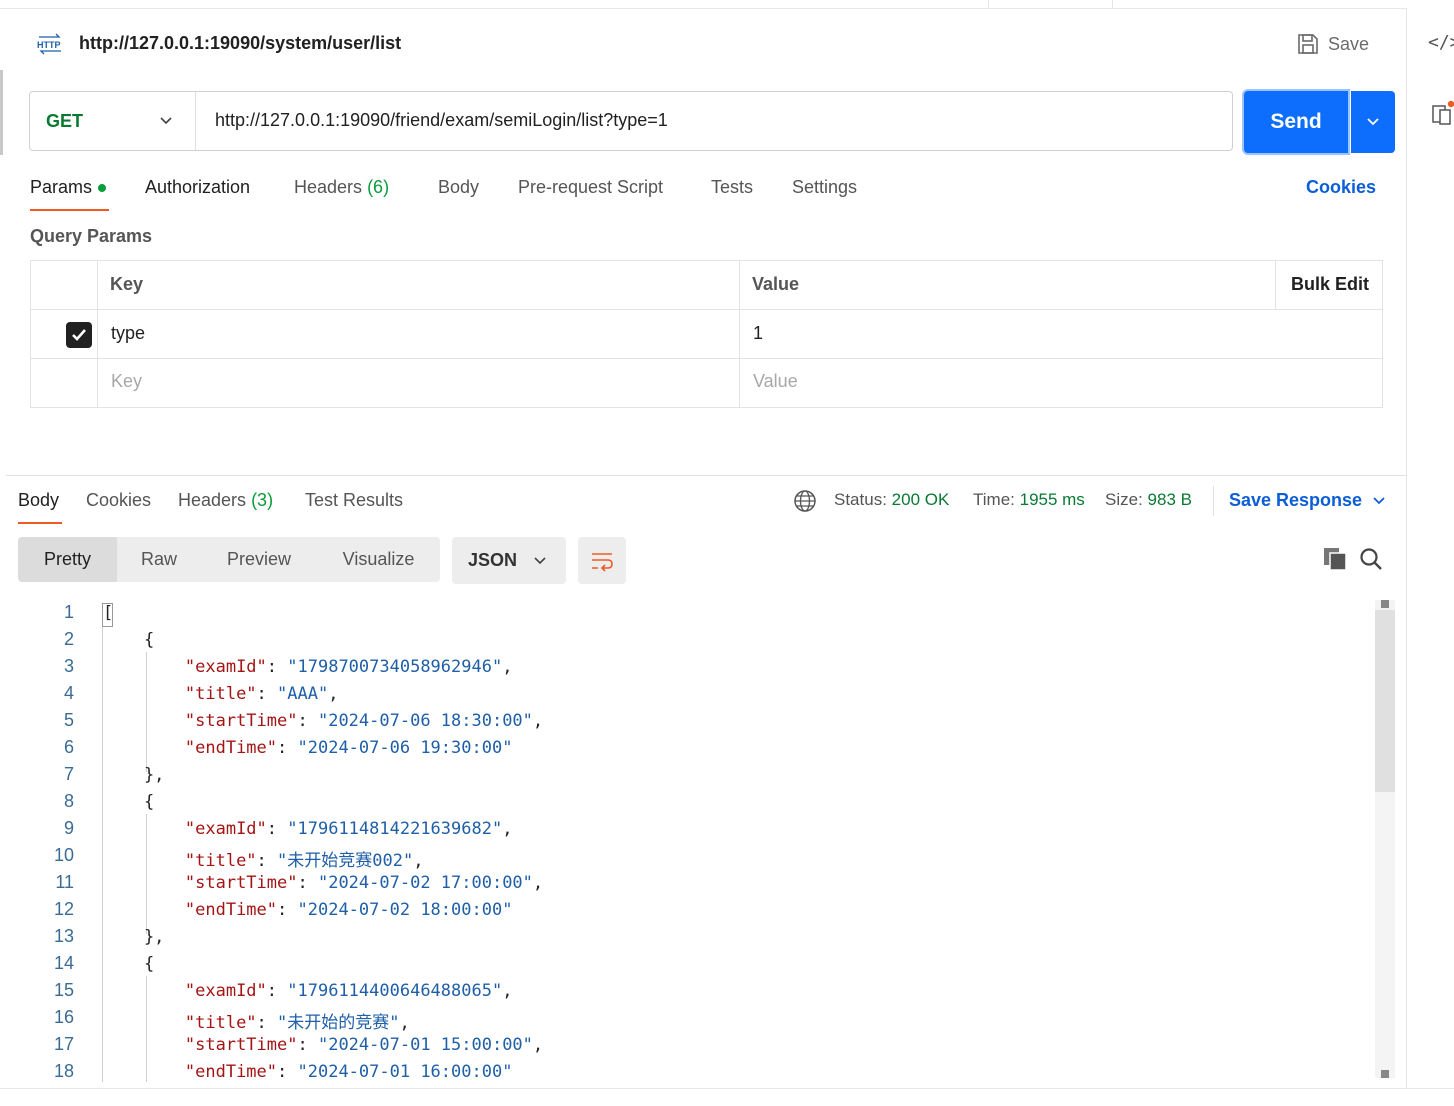  What do you see at coordinates (395, 991) in the screenshot?
I see `json-string: "1796114400646488065"` at bounding box center [395, 991].